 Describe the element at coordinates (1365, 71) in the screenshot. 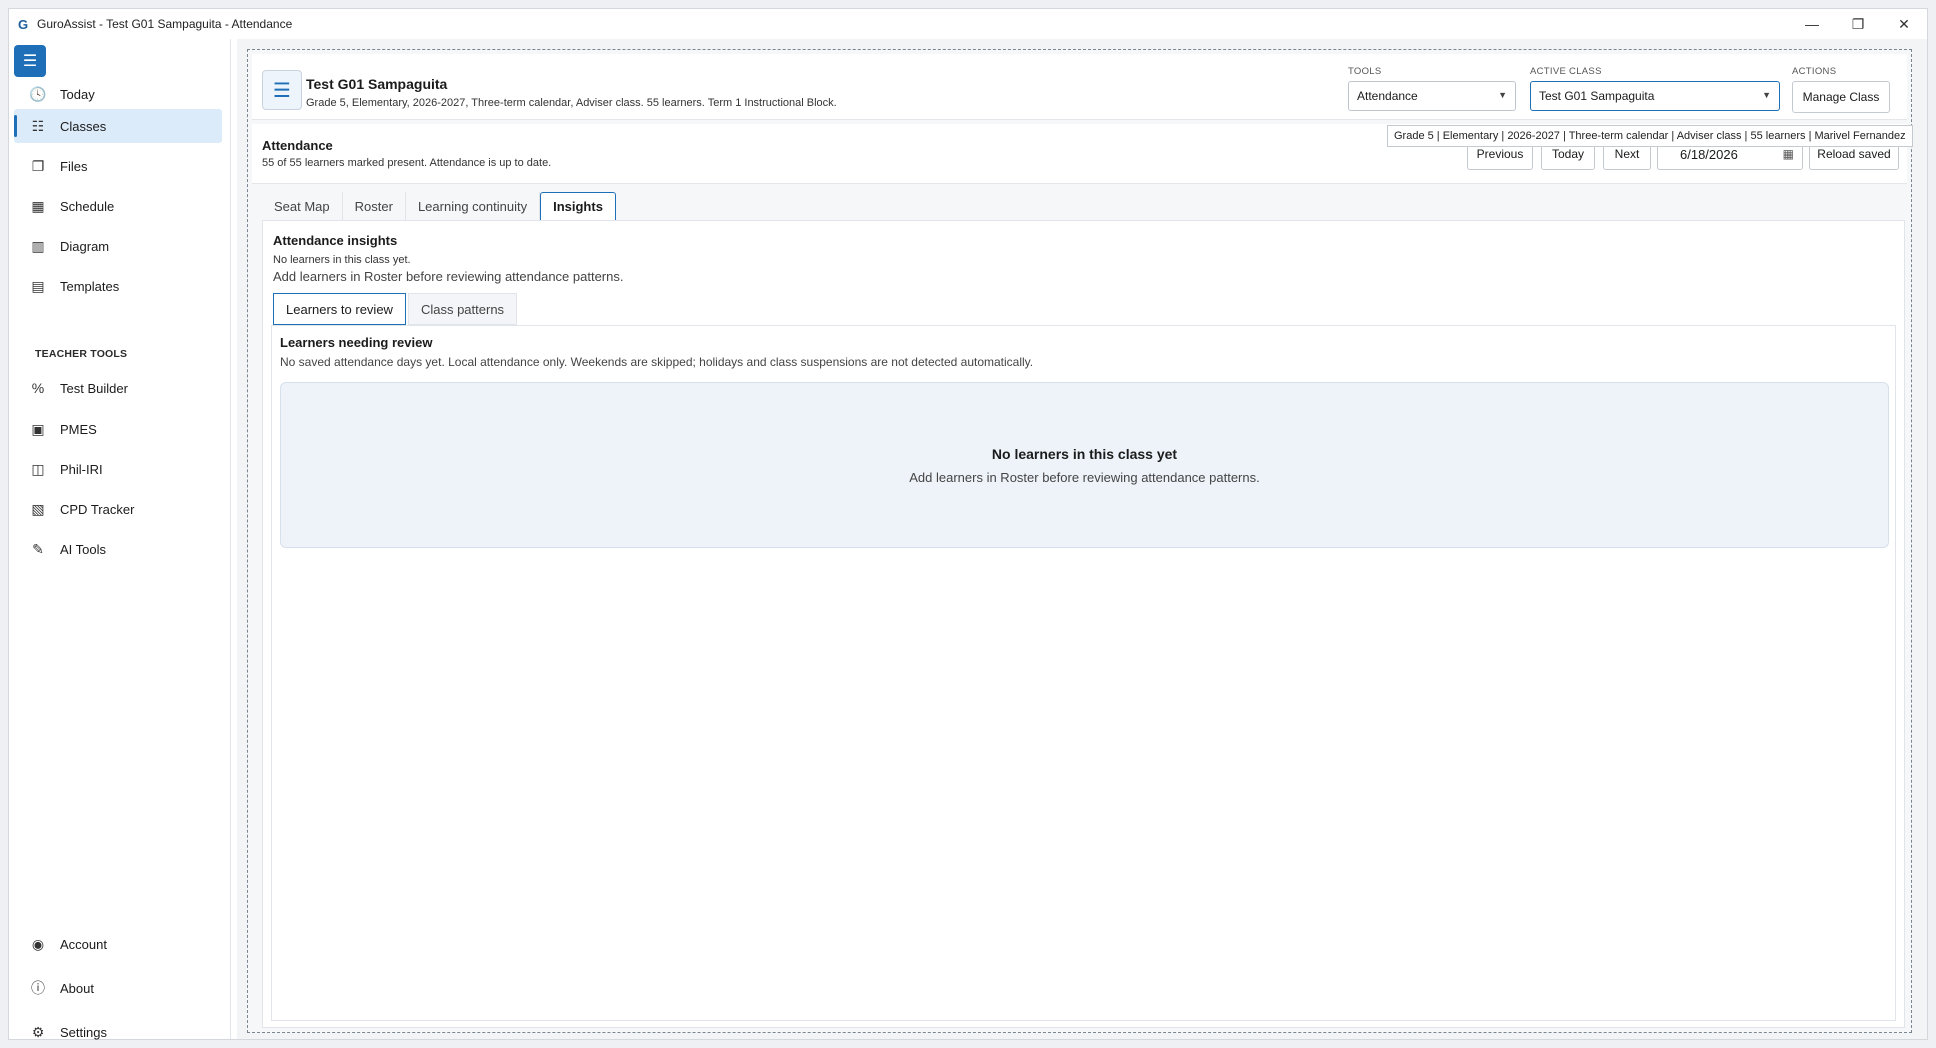

I see `tools-label: TOOLS` at that location.